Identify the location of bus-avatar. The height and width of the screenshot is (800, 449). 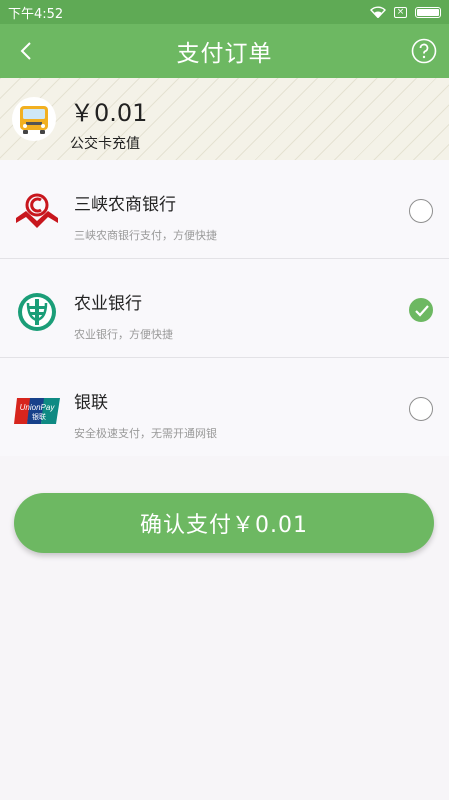
(34, 119).